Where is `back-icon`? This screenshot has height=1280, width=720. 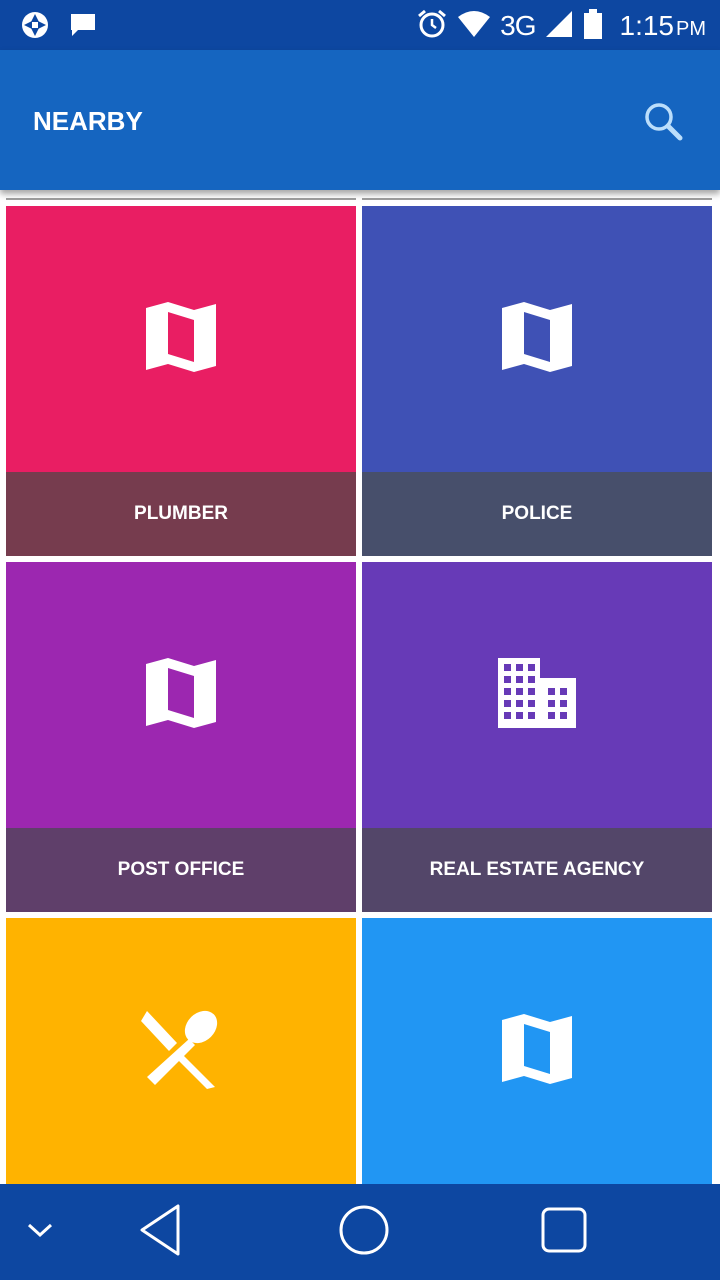 back-icon is located at coordinates (160, 1232).